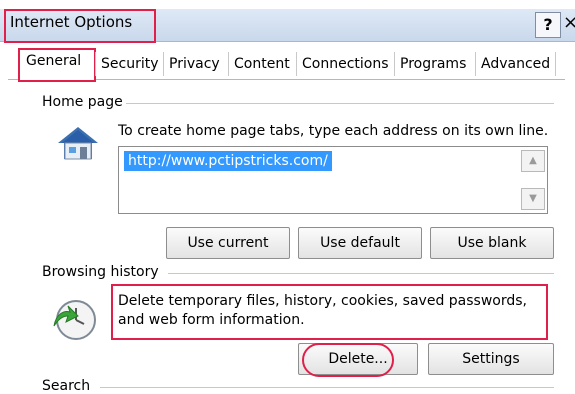 The height and width of the screenshot is (394, 575). What do you see at coordinates (533, 161) in the screenshot?
I see `scroll-up-arrow-icon: ▲` at bounding box center [533, 161].